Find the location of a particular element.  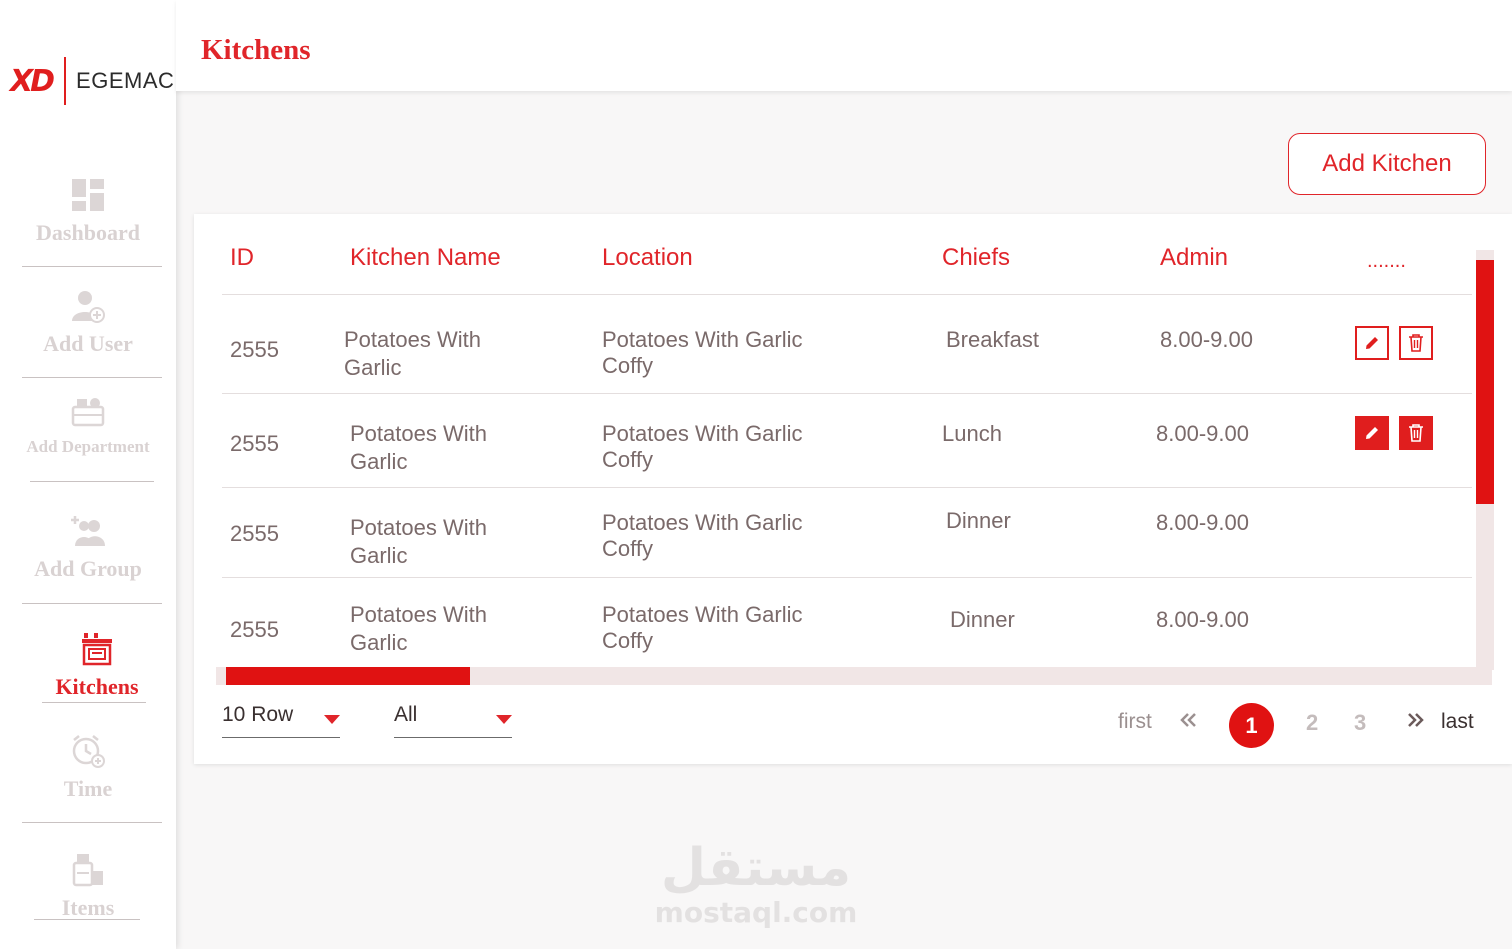

sidebar-item-kitchens: Kitchens is located at coordinates (97, 666).